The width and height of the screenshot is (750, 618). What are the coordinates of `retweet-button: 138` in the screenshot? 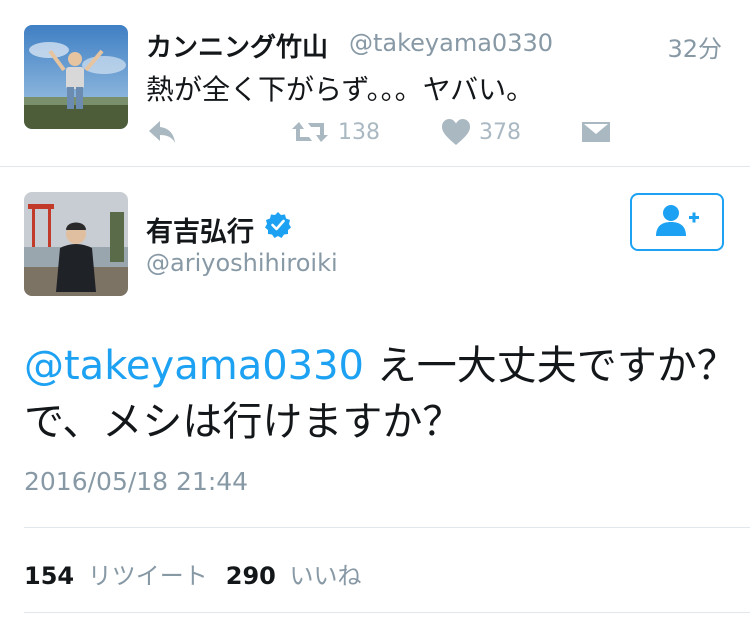 It's located at (335, 132).